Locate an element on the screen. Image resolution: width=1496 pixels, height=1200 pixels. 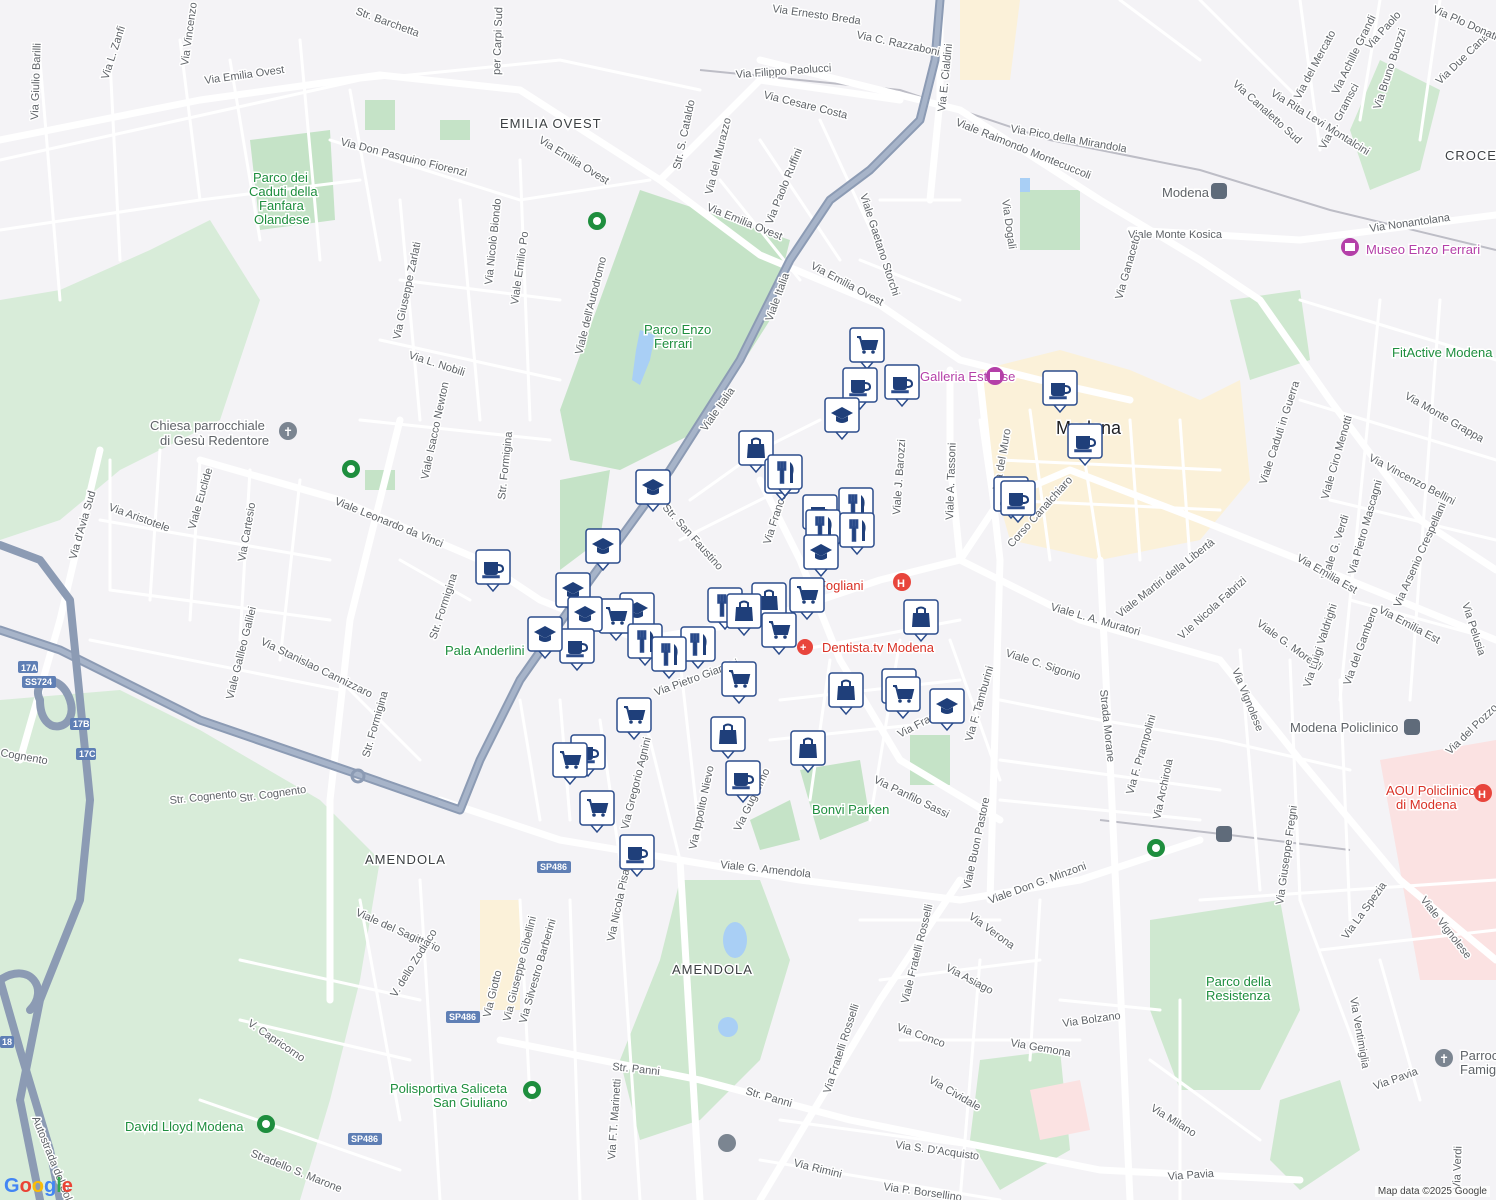
area-label-emilia-ovest: EMILIA OVEST is located at coordinates (551, 123).